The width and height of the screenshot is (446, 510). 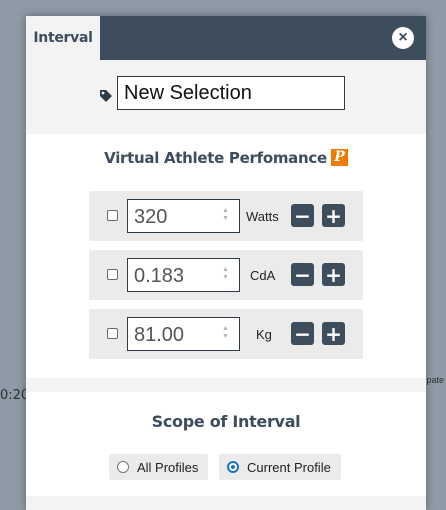 What do you see at coordinates (435, 380) in the screenshot?
I see `background-axis-label-right: pate` at bounding box center [435, 380].